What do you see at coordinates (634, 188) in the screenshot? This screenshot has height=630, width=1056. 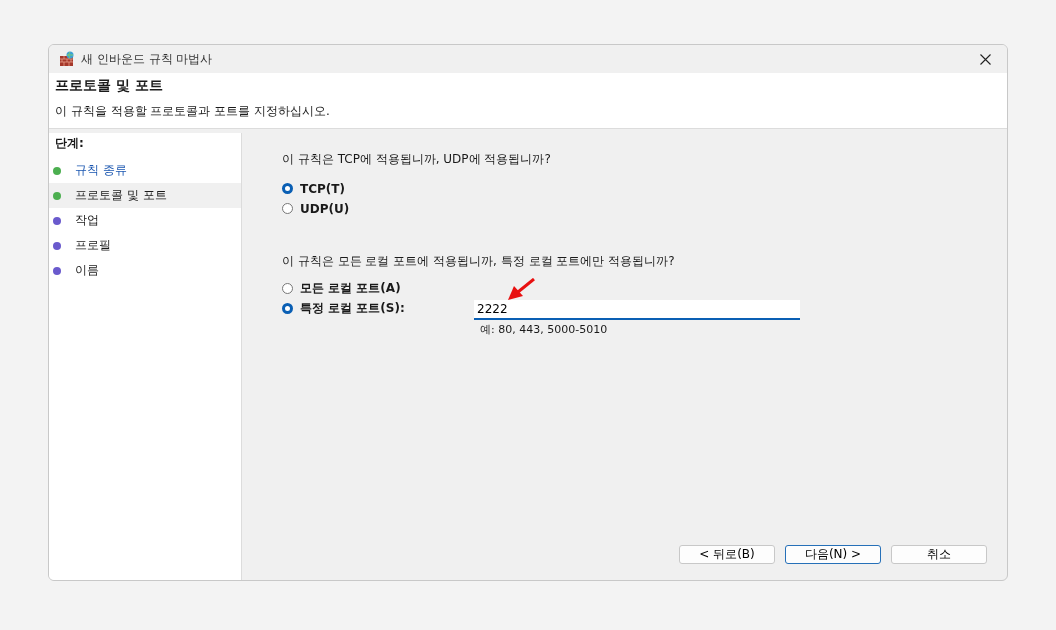 I see `radio-option: TCP(T)` at bounding box center [634, 188].